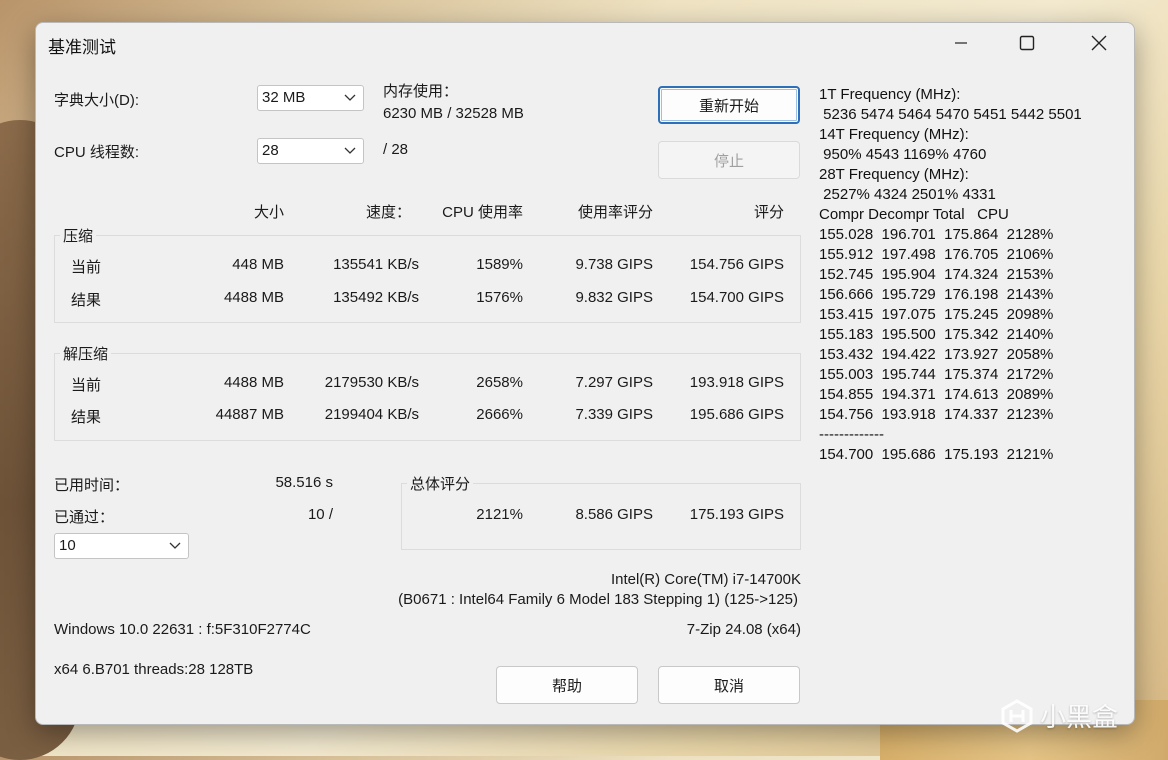 The width and height of the screenshot is (1168, 760). What do you see at coordinates (736, 514) in the screenshot?
I see `total-rating: 175.193 GIPS` at bounding box center [736, 514].